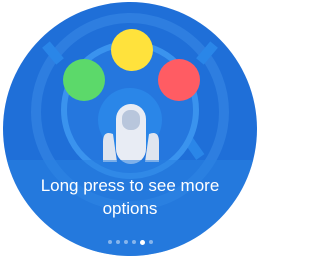 This screenshot has width=320, height=259. Describe the element at coordinates (130, 197) in the screenshot. I see `tutorial-caption: Long press to see more options` at that location.